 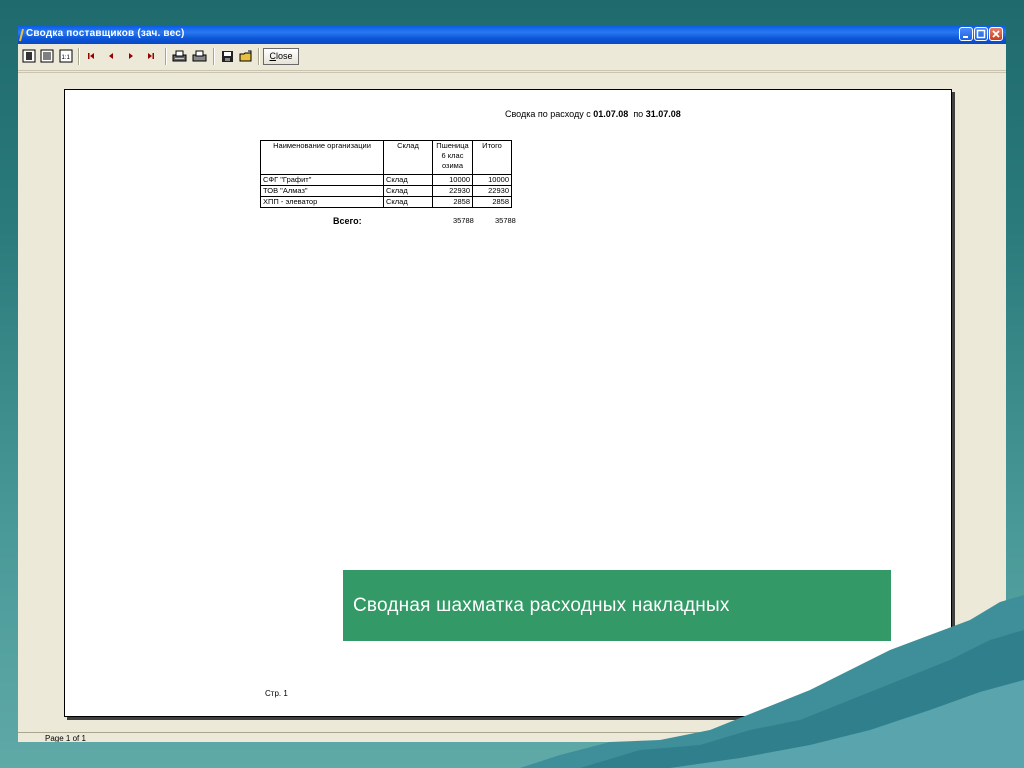 I want to click on first-page-button, so click(x=91, y=56).